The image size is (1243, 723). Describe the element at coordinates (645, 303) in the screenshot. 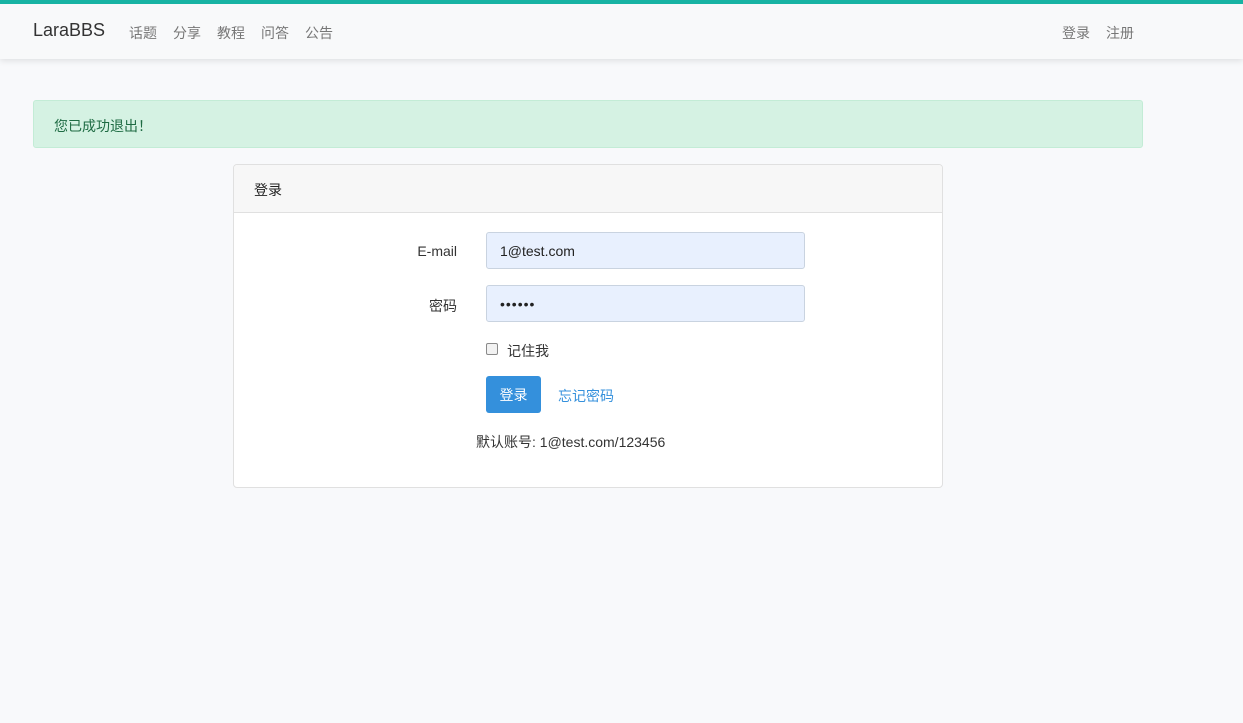

I see `password-field` at that location.